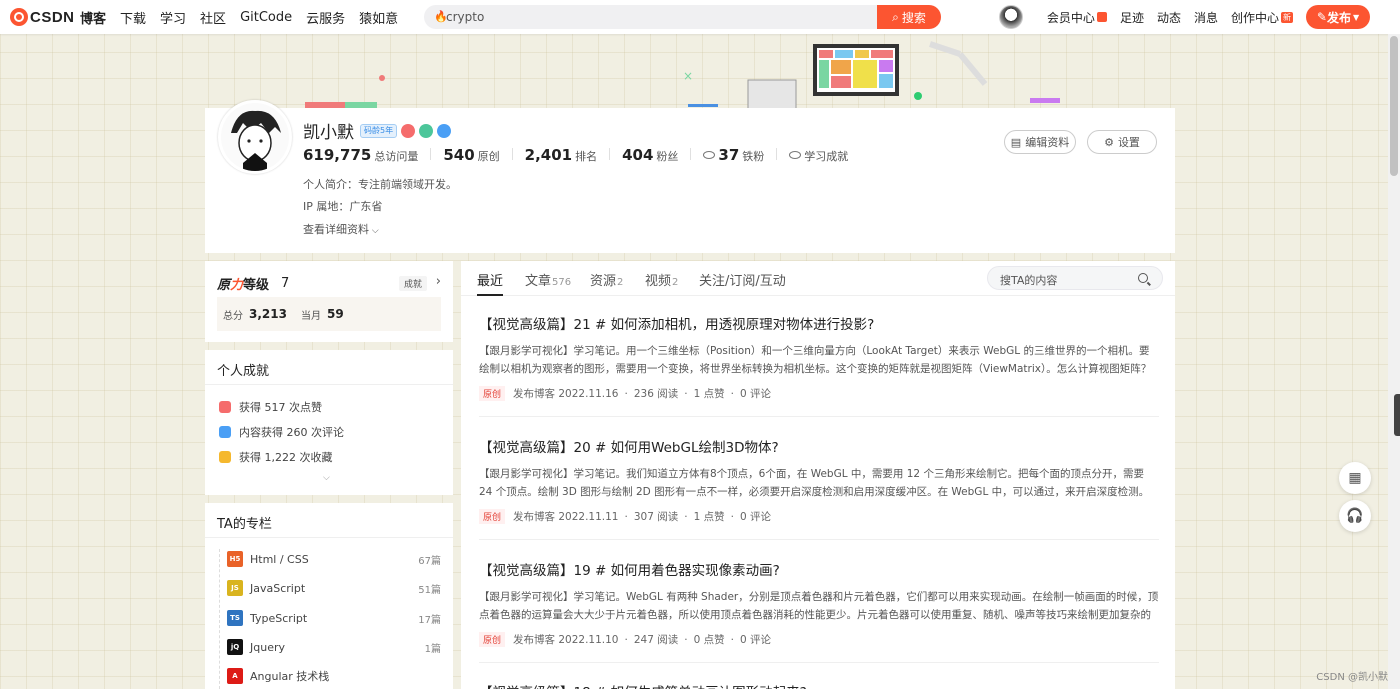  I want to click on headset-icon: 🎧, so click(1355, 516).